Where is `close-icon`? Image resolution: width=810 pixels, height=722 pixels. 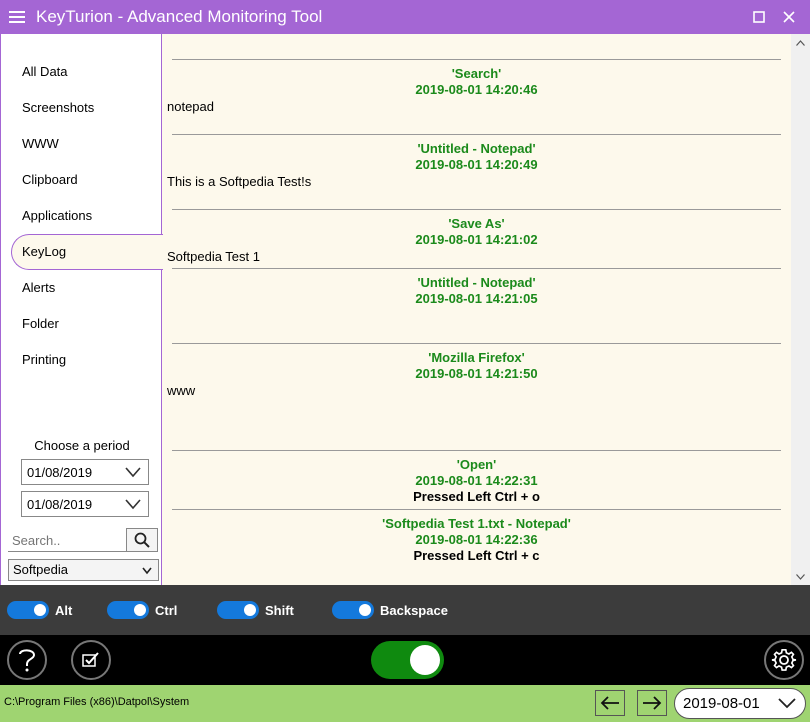
close-icon is located at coordinates (789, 17).